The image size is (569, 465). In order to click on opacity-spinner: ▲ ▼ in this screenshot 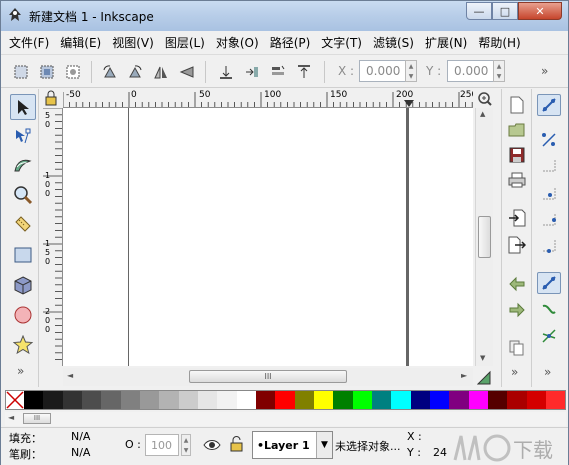, I will do `click(186, 445)`.